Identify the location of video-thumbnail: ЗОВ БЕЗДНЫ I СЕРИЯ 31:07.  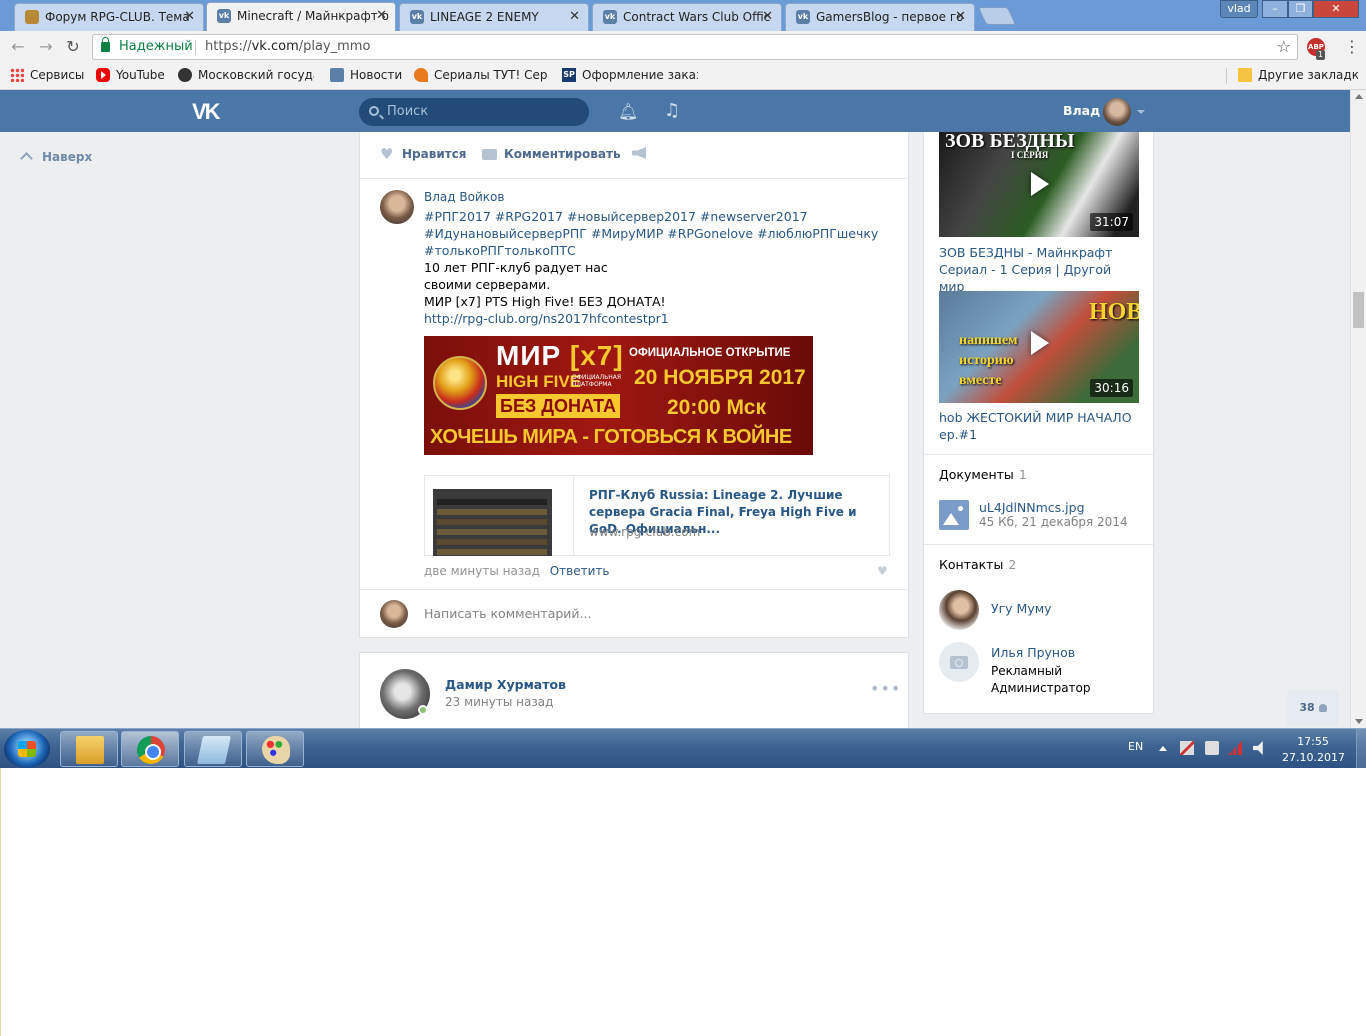
(1039, 184).